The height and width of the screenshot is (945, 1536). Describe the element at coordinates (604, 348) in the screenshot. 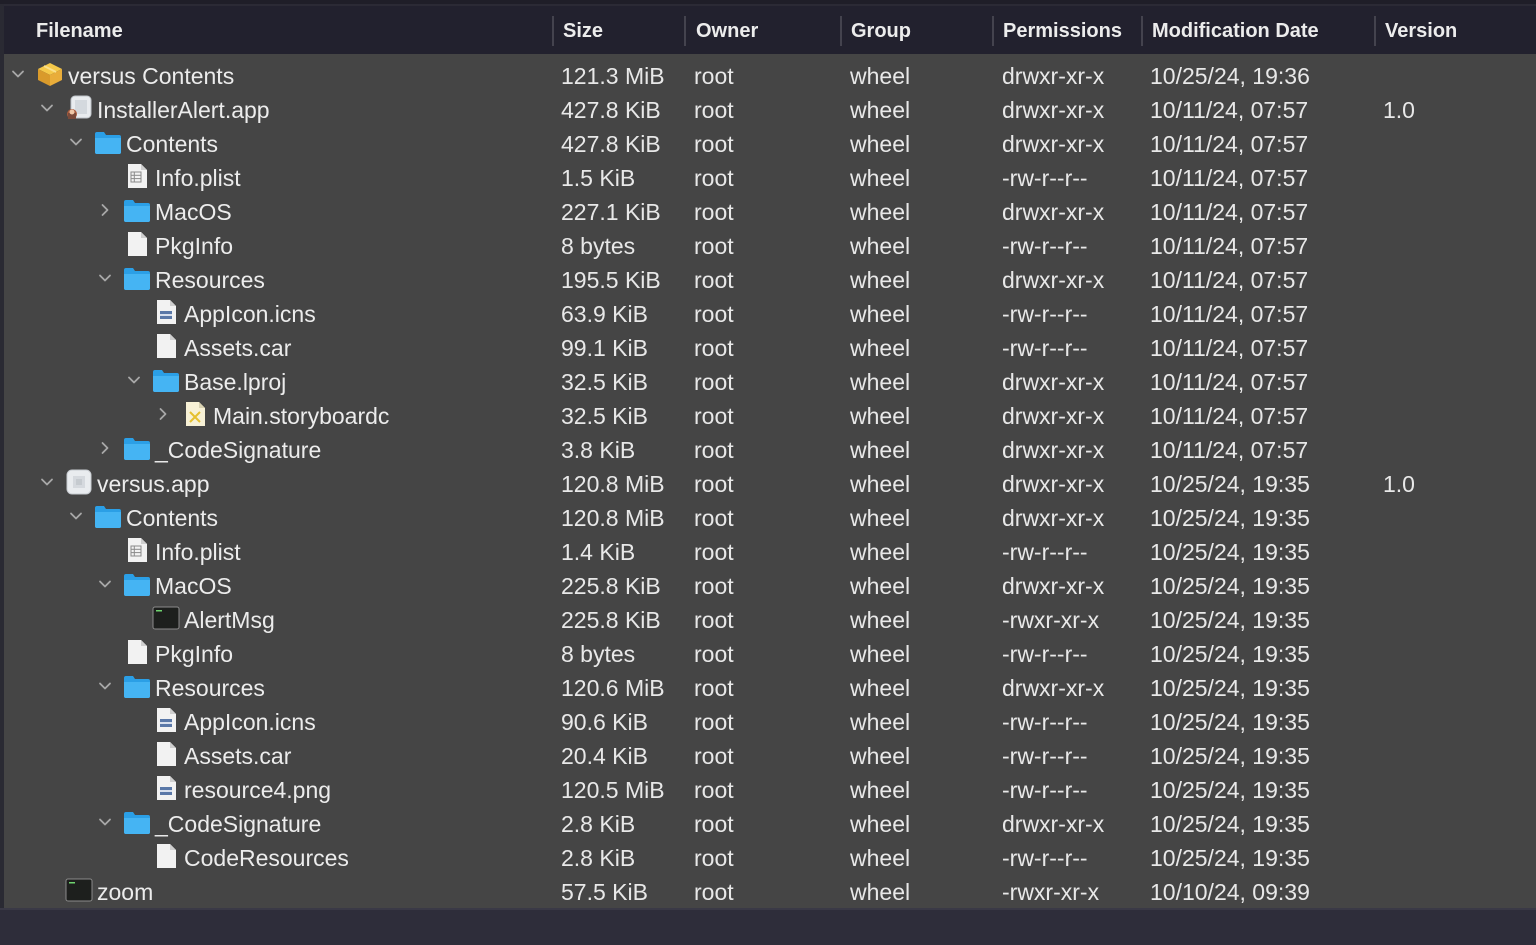

I see `file-size: 99.1 KiB` at that location.